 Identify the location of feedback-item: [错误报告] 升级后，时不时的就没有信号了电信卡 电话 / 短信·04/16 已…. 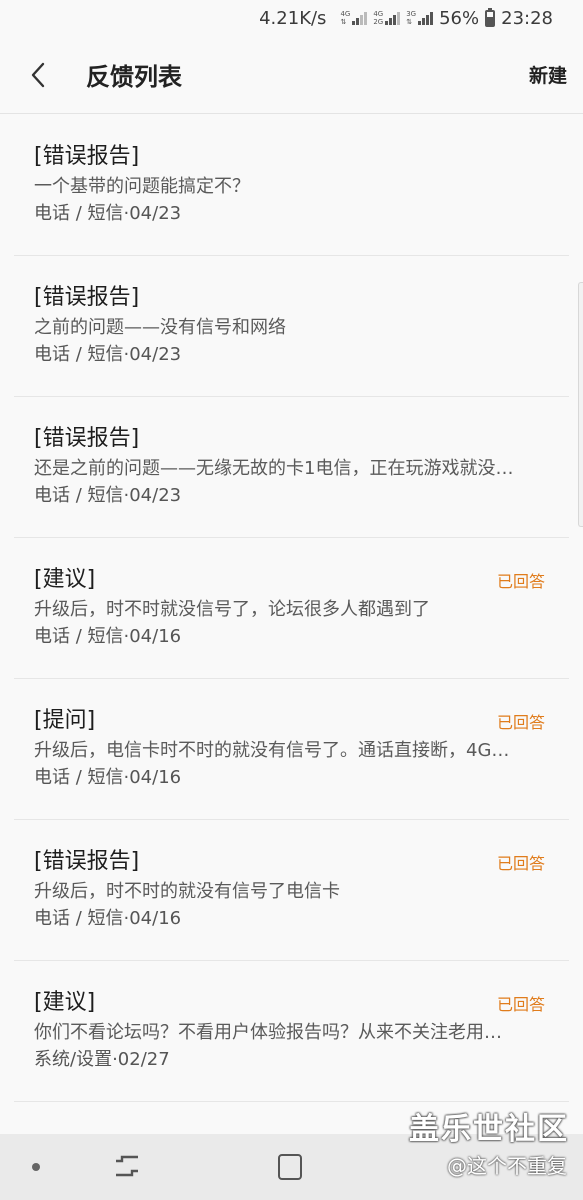
(291, 890).